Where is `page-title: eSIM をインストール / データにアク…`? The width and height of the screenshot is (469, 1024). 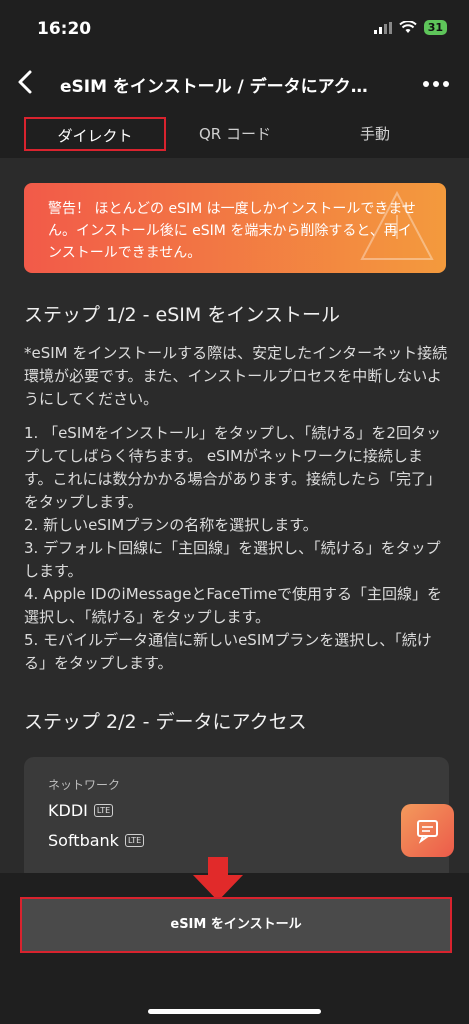 page-title: eSIM をインストール / データにアク… is located at coordinates (214, 87).